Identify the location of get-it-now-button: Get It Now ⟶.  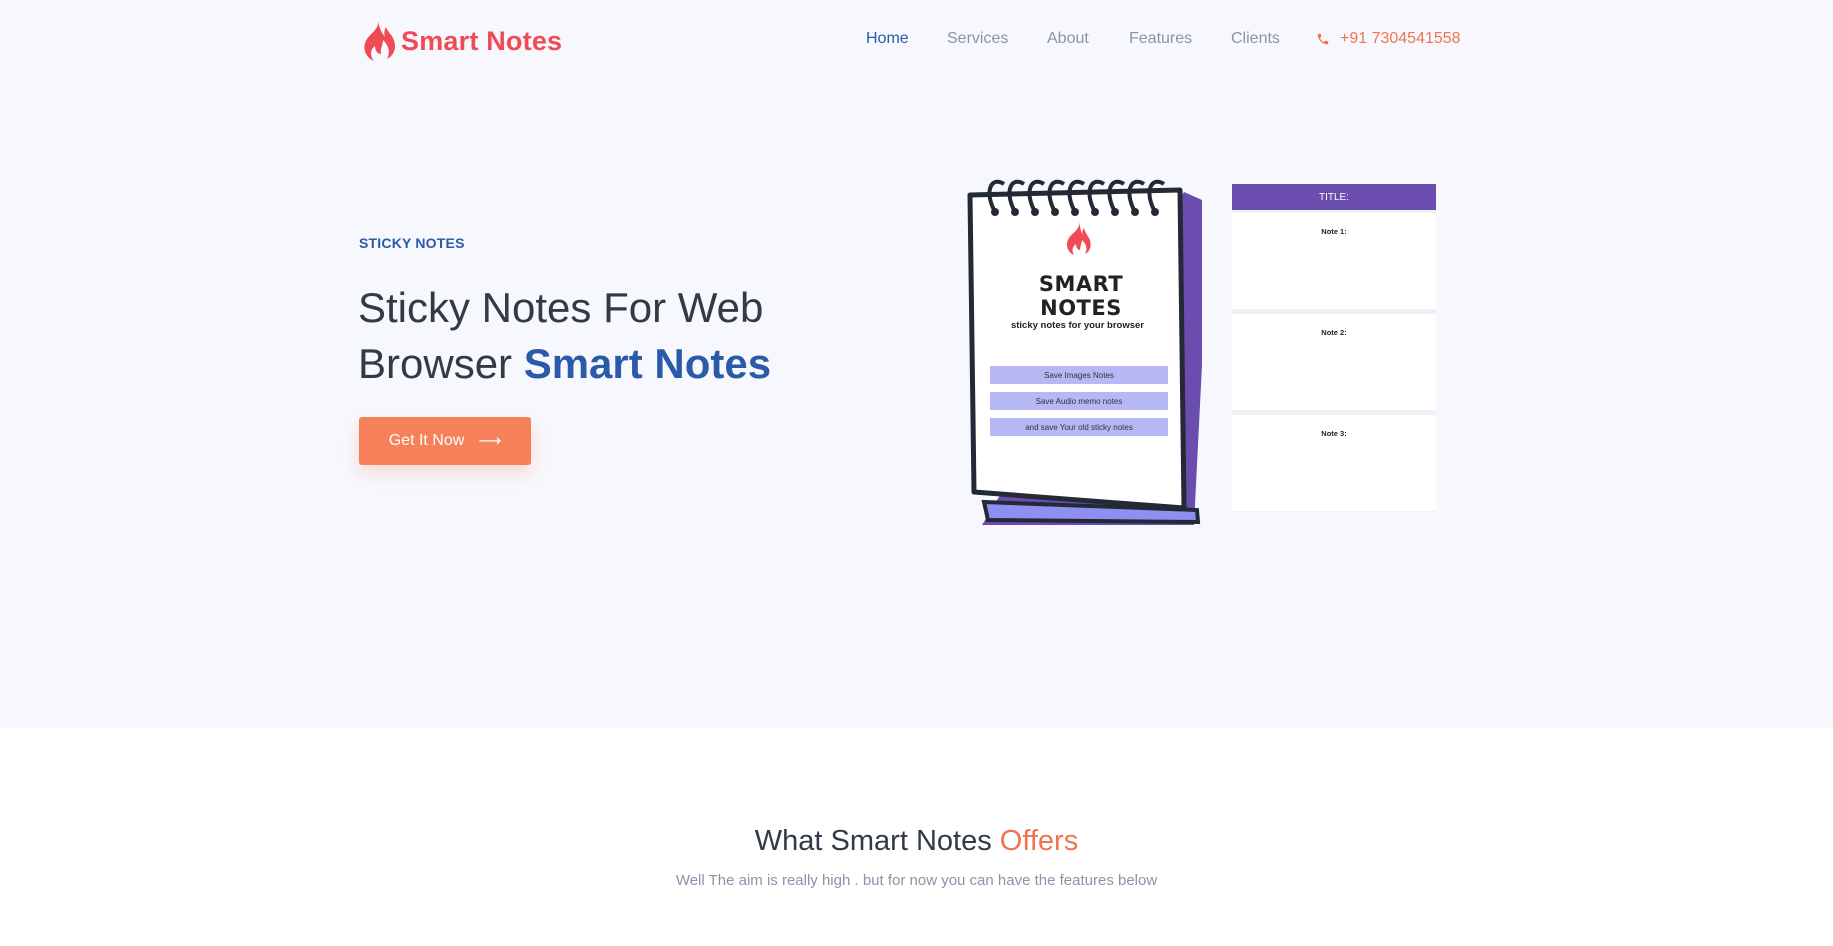
(445, 441).